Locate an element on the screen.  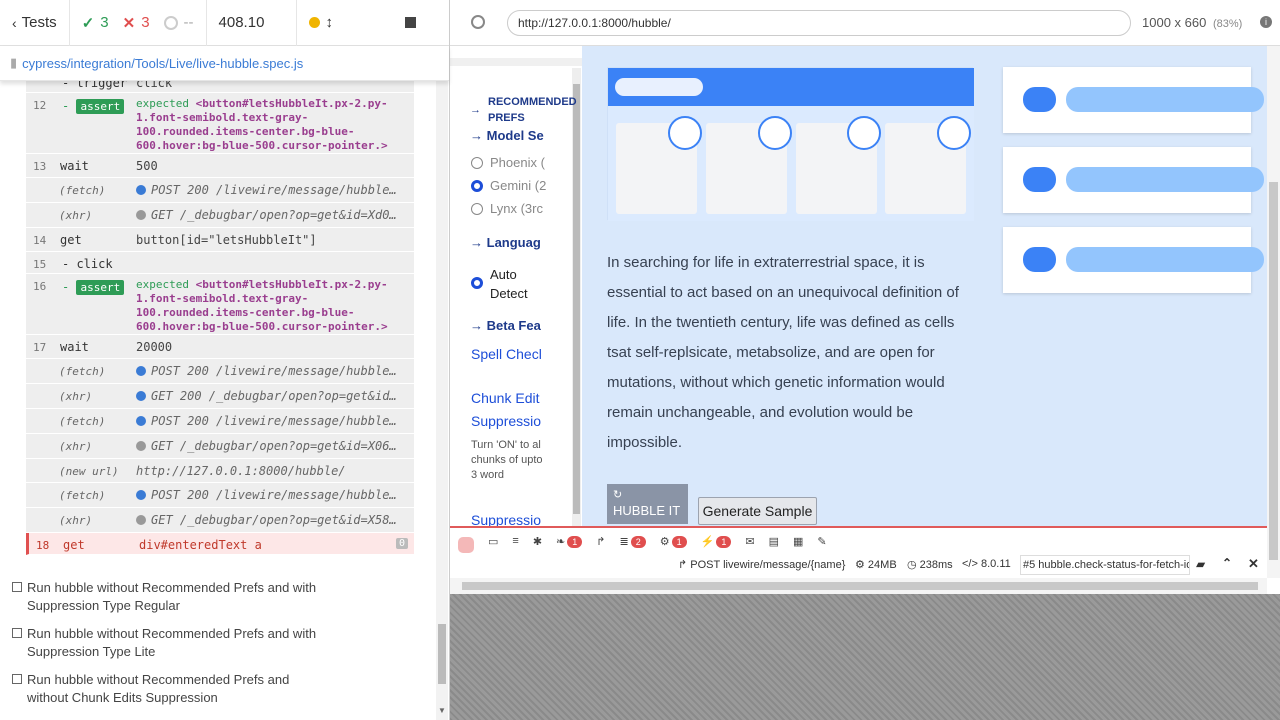
stop-icon is located at coordinates (410, 22).